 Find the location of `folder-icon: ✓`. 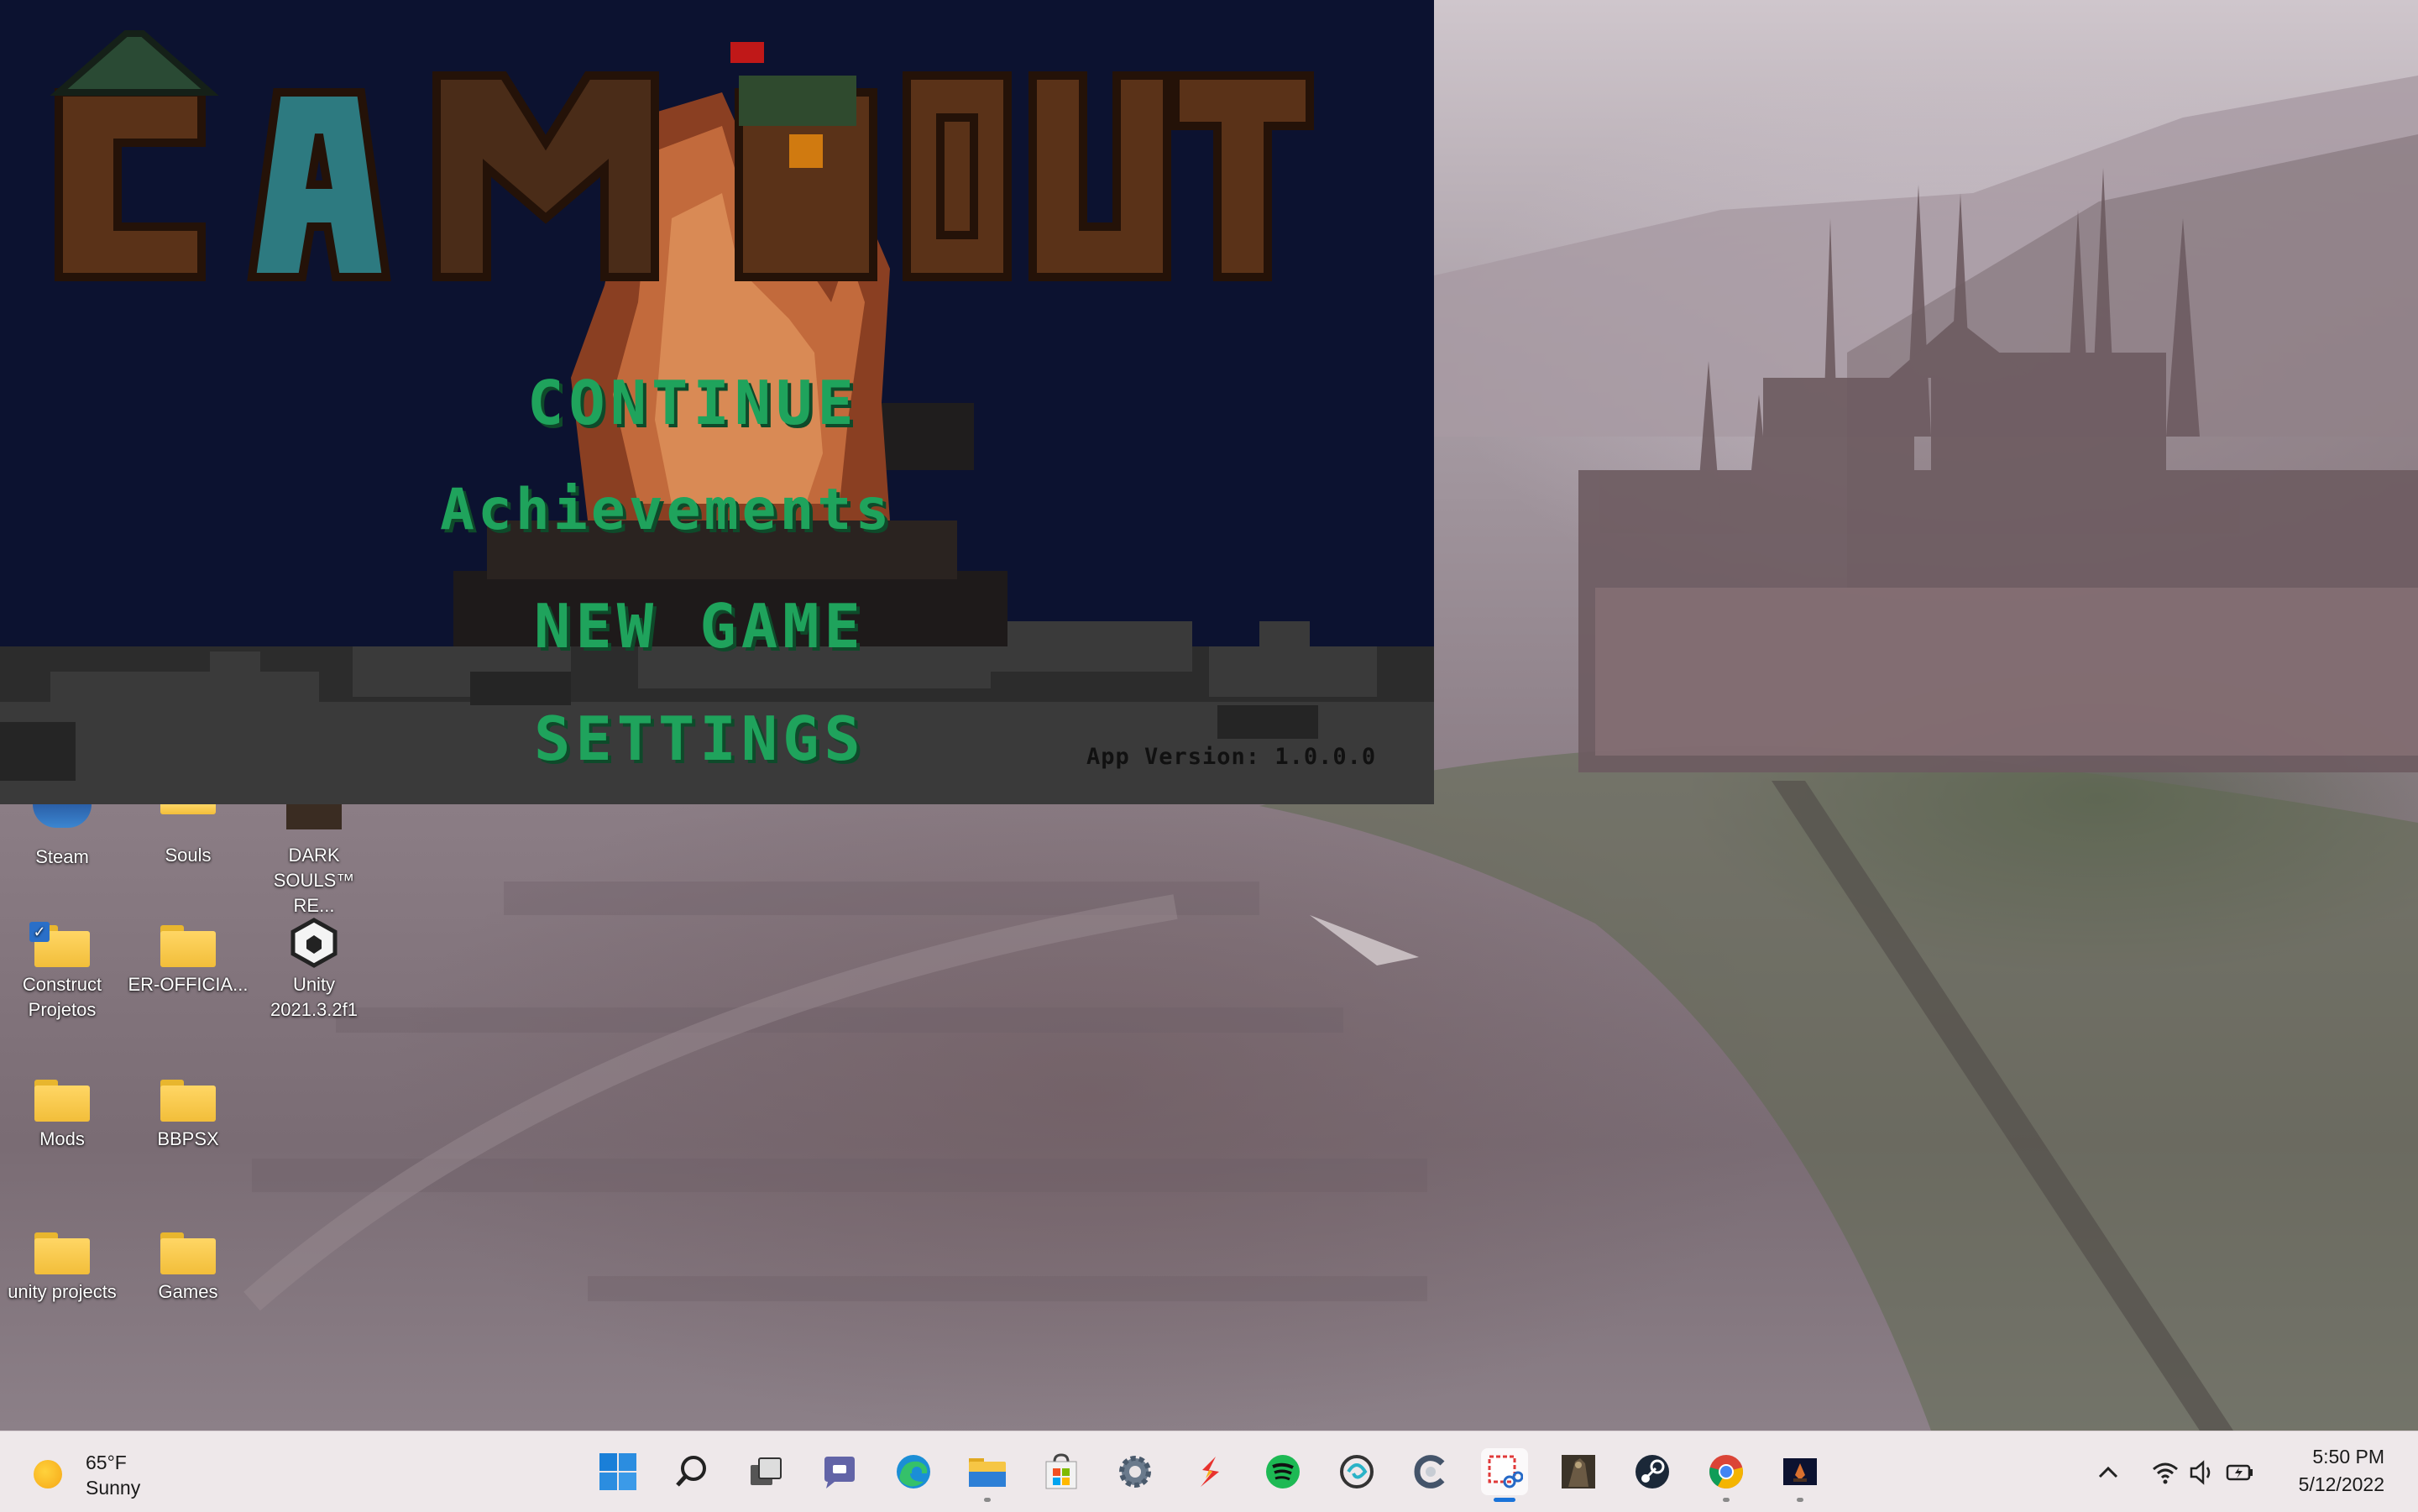

folder-icon: ✓ is located at coordinates (59, 945).